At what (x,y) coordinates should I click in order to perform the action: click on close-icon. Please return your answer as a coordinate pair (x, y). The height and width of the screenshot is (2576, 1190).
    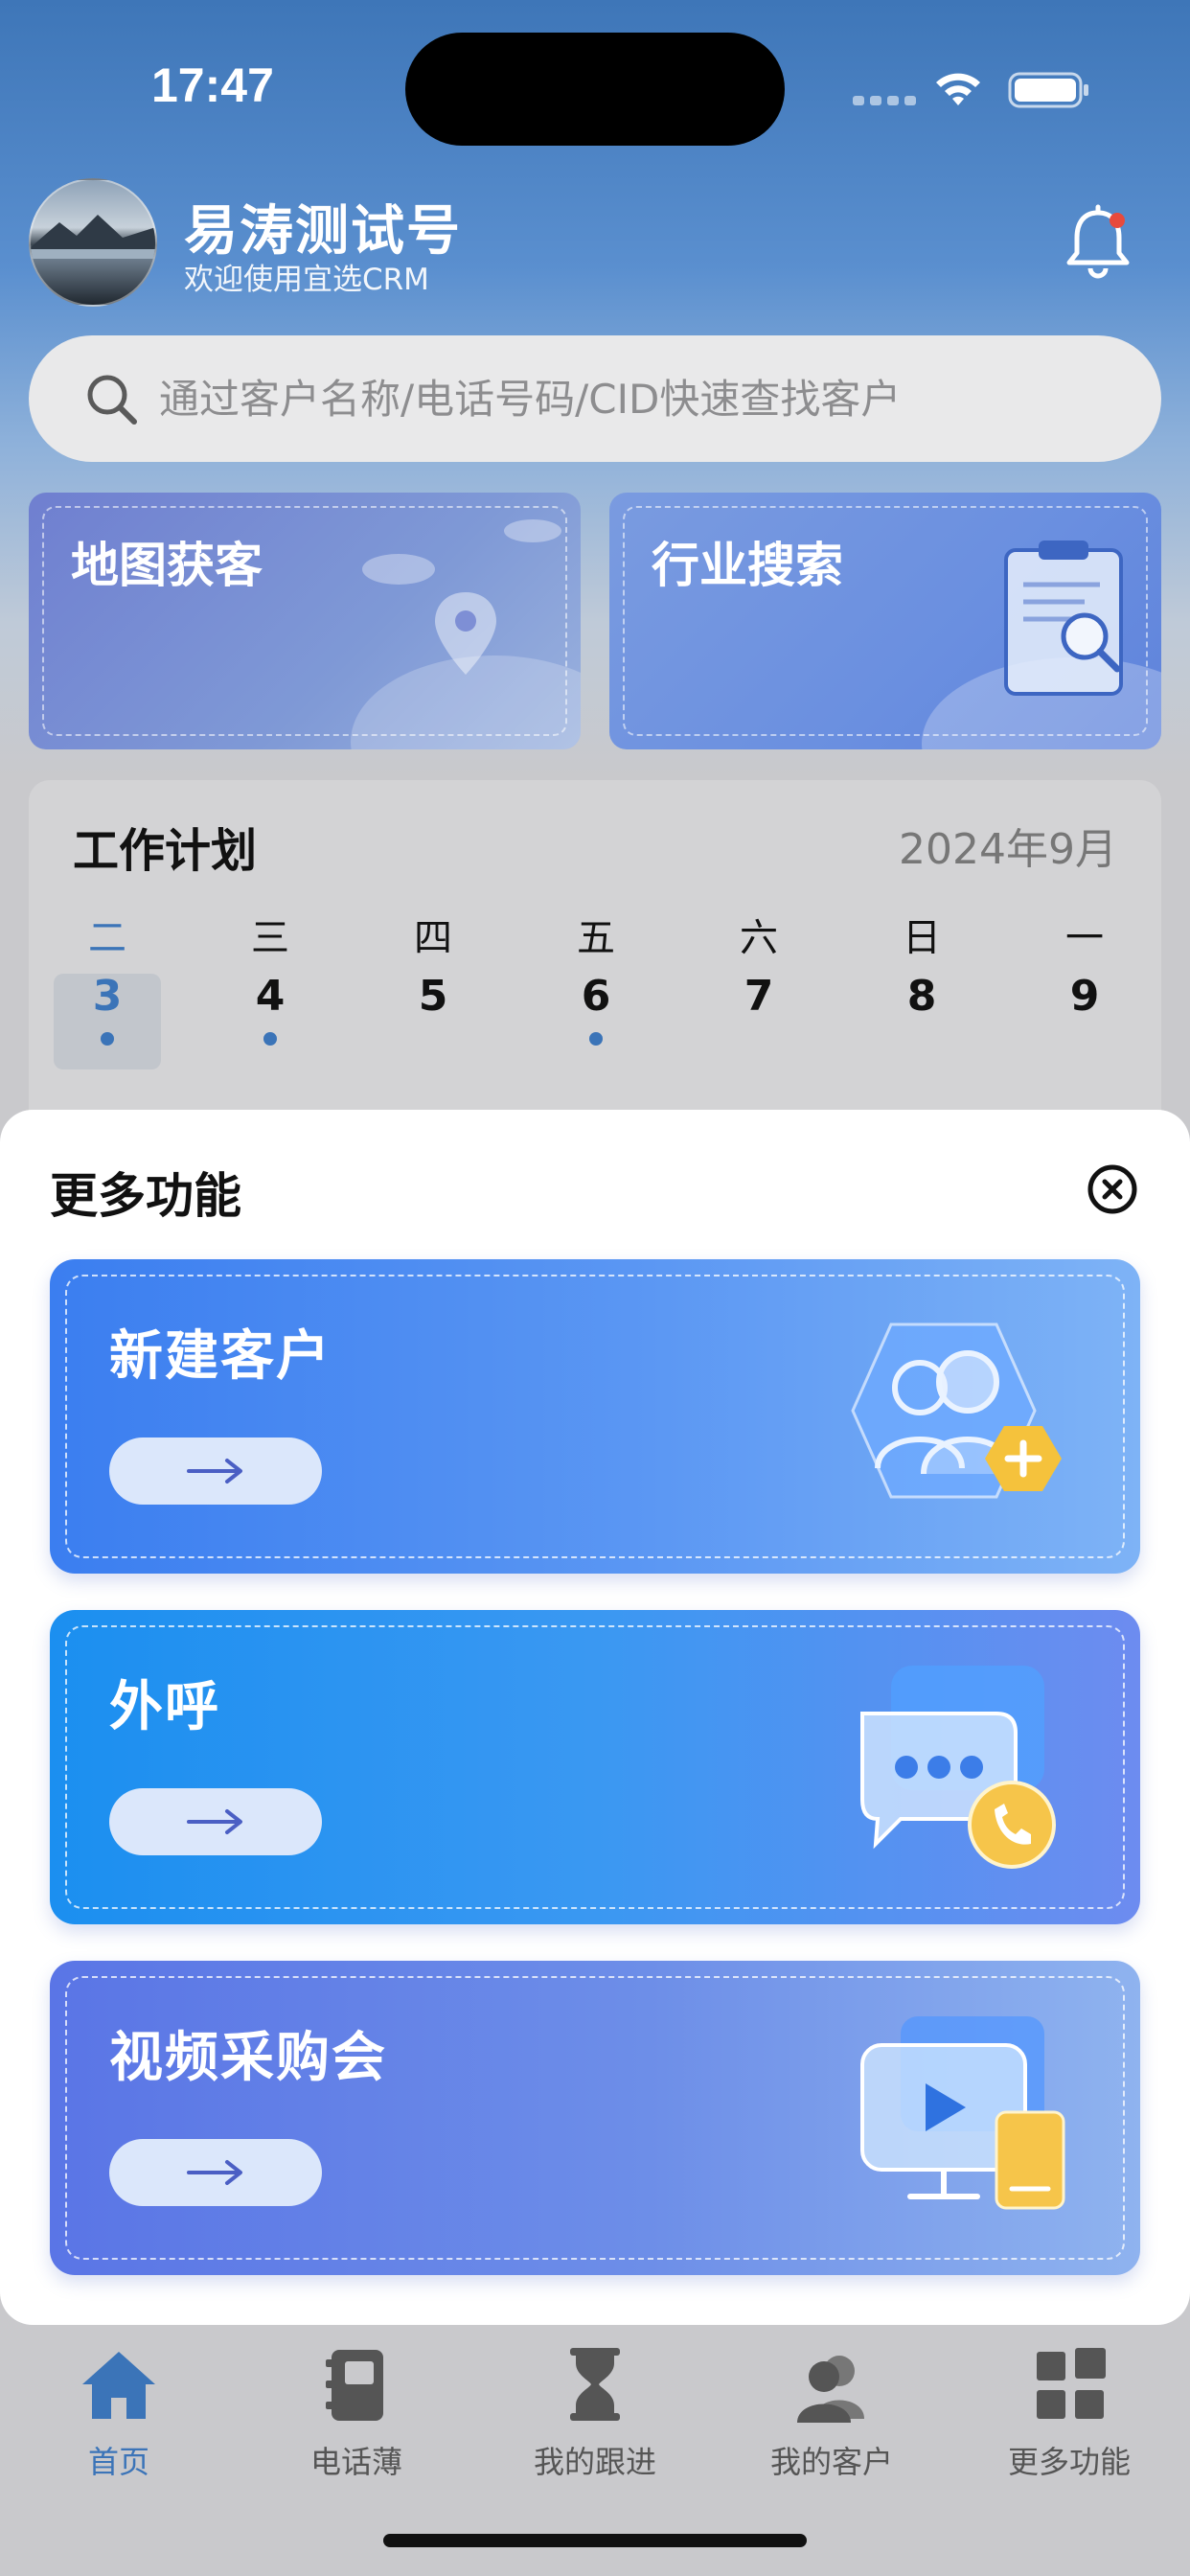
    Looking at the image, I should click on (1112, 1189).